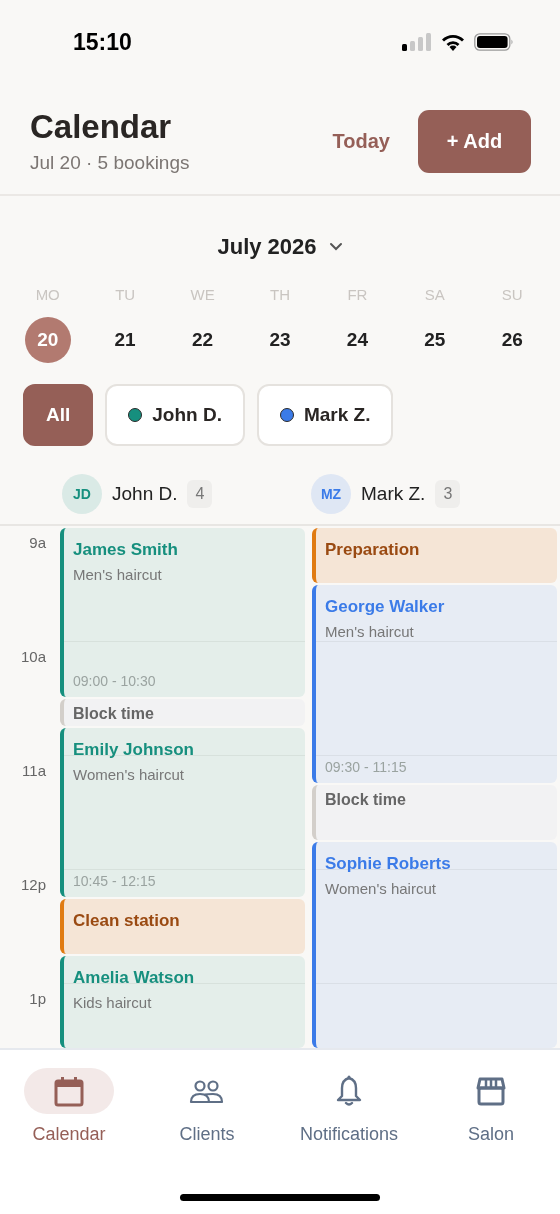  What do you see at coordinates (373, 550) in the screenshot?
I see `event-title: Preparation` at bounding box center [373, 550].